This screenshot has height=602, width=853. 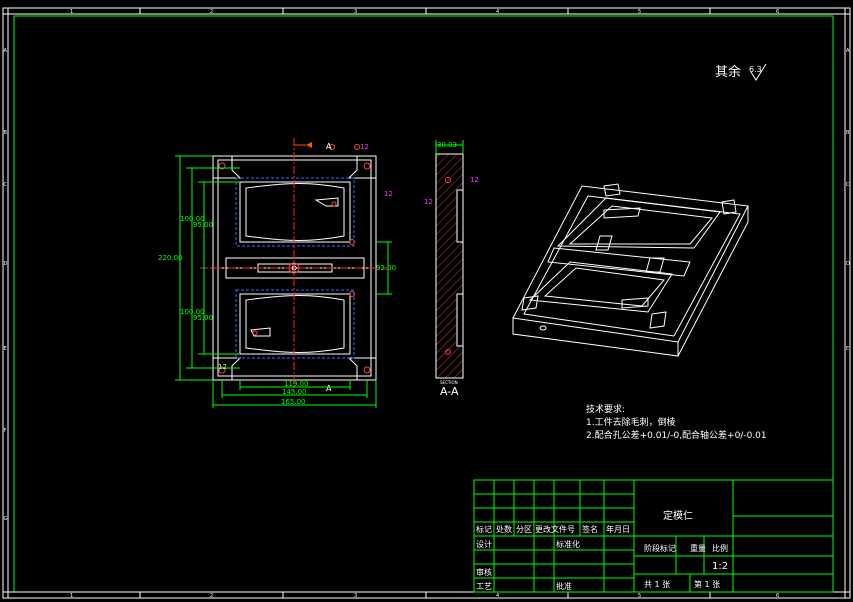 I want to click on surface-roughness-note: 其余 6.3, so click(x=741, y=72).